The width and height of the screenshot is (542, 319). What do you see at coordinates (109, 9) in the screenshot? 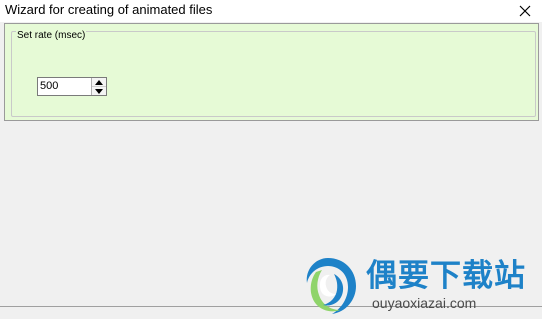
I see `window-title: Wizard for creating of animated files` at bounding box center [109, 9].